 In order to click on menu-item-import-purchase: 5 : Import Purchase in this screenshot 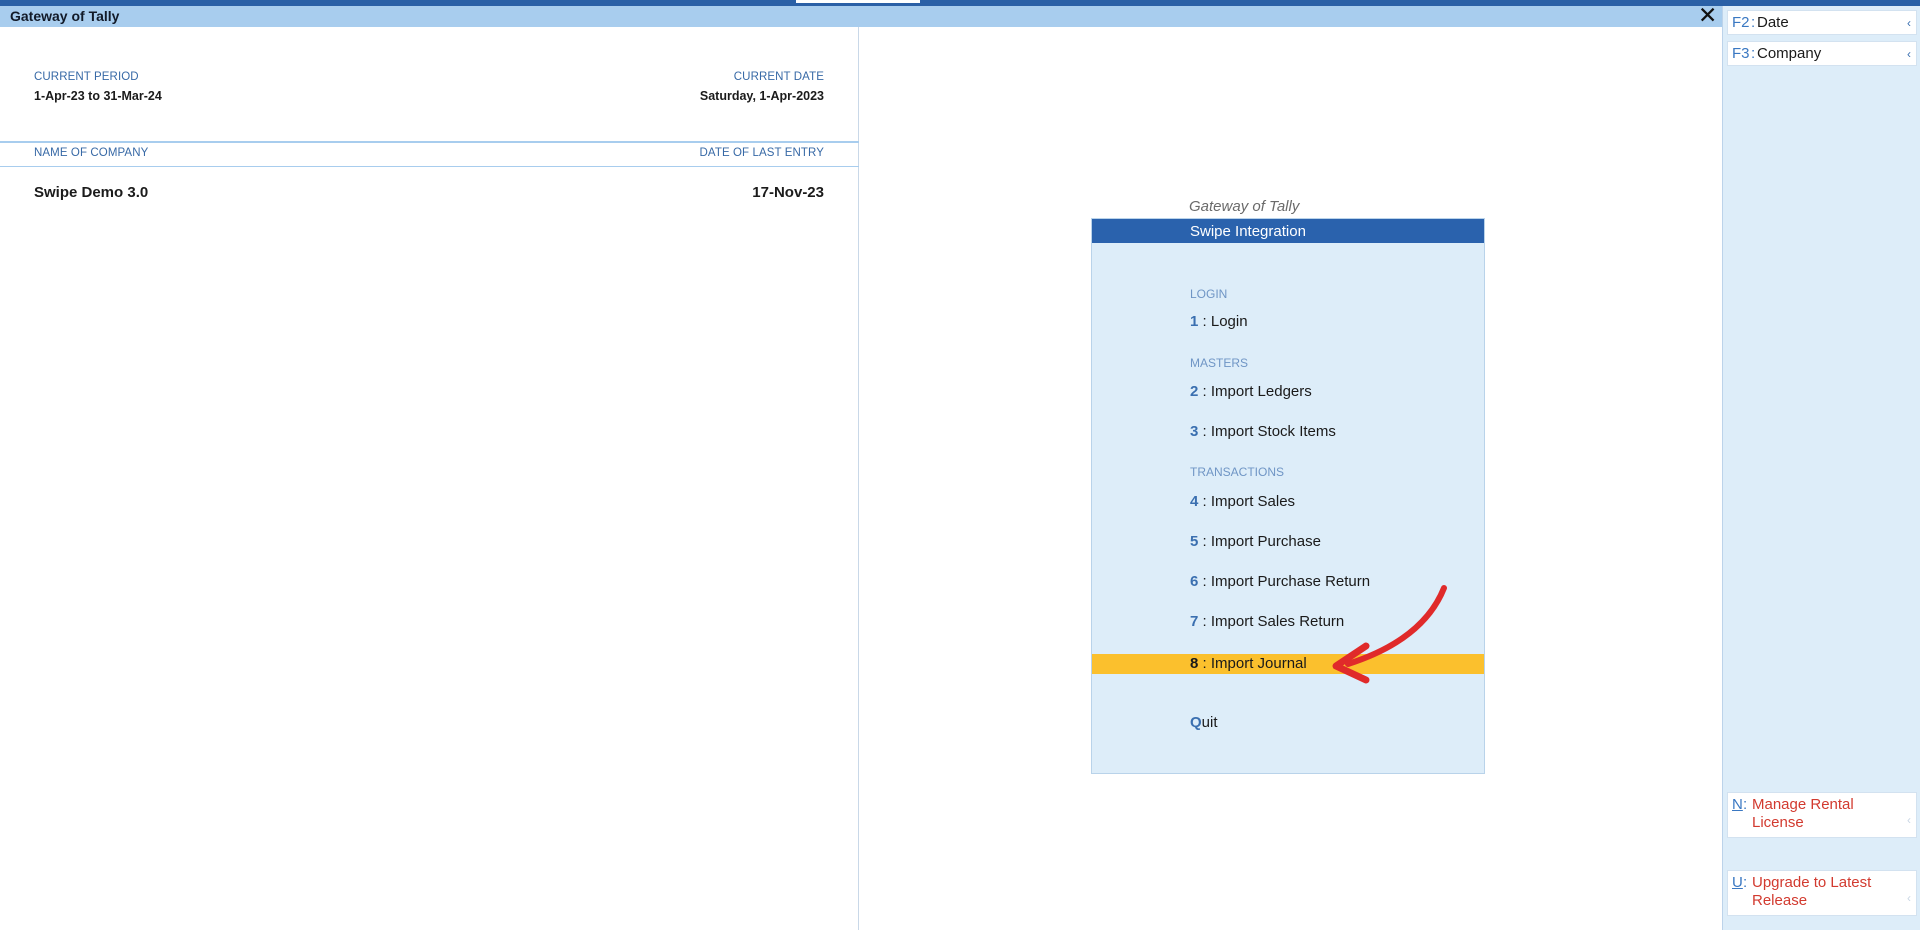, I will do `click(1288, 542)`.